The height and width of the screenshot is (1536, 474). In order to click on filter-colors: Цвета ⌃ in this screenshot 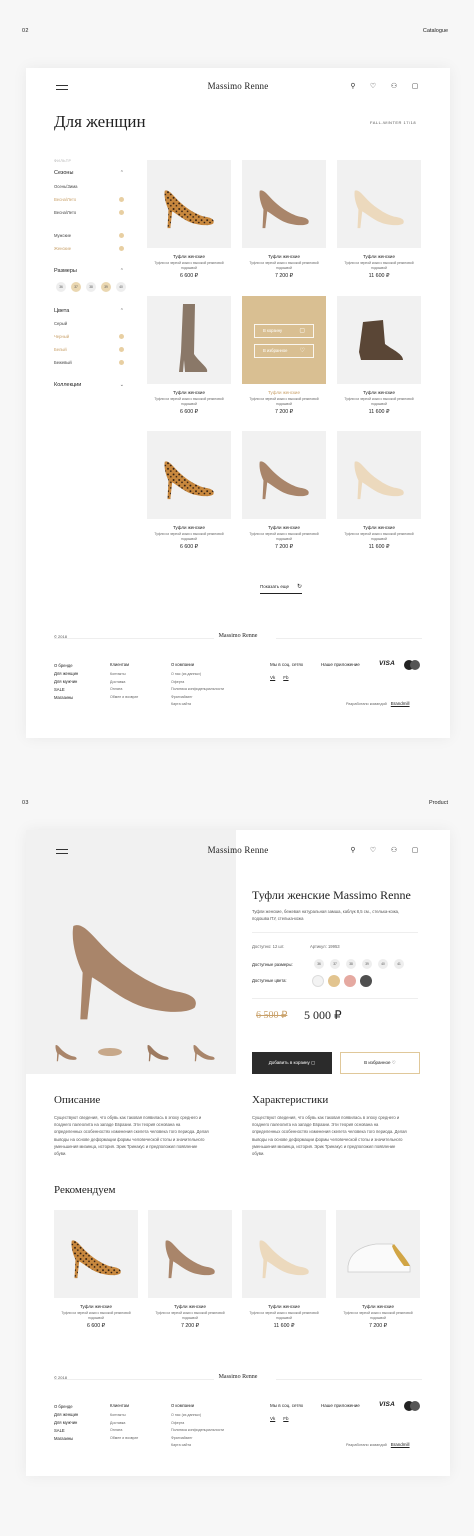, I will do `click(89, 311)`.